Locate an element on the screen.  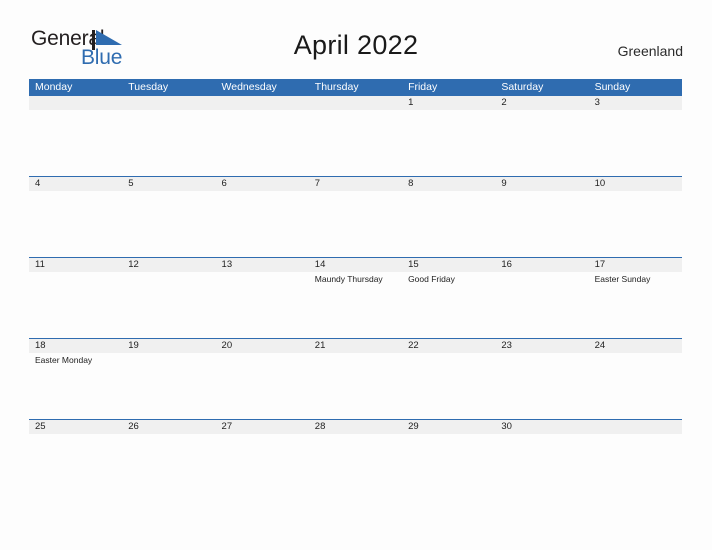
week-date-band: 1 2 3 is located at coordinates (355, 103).